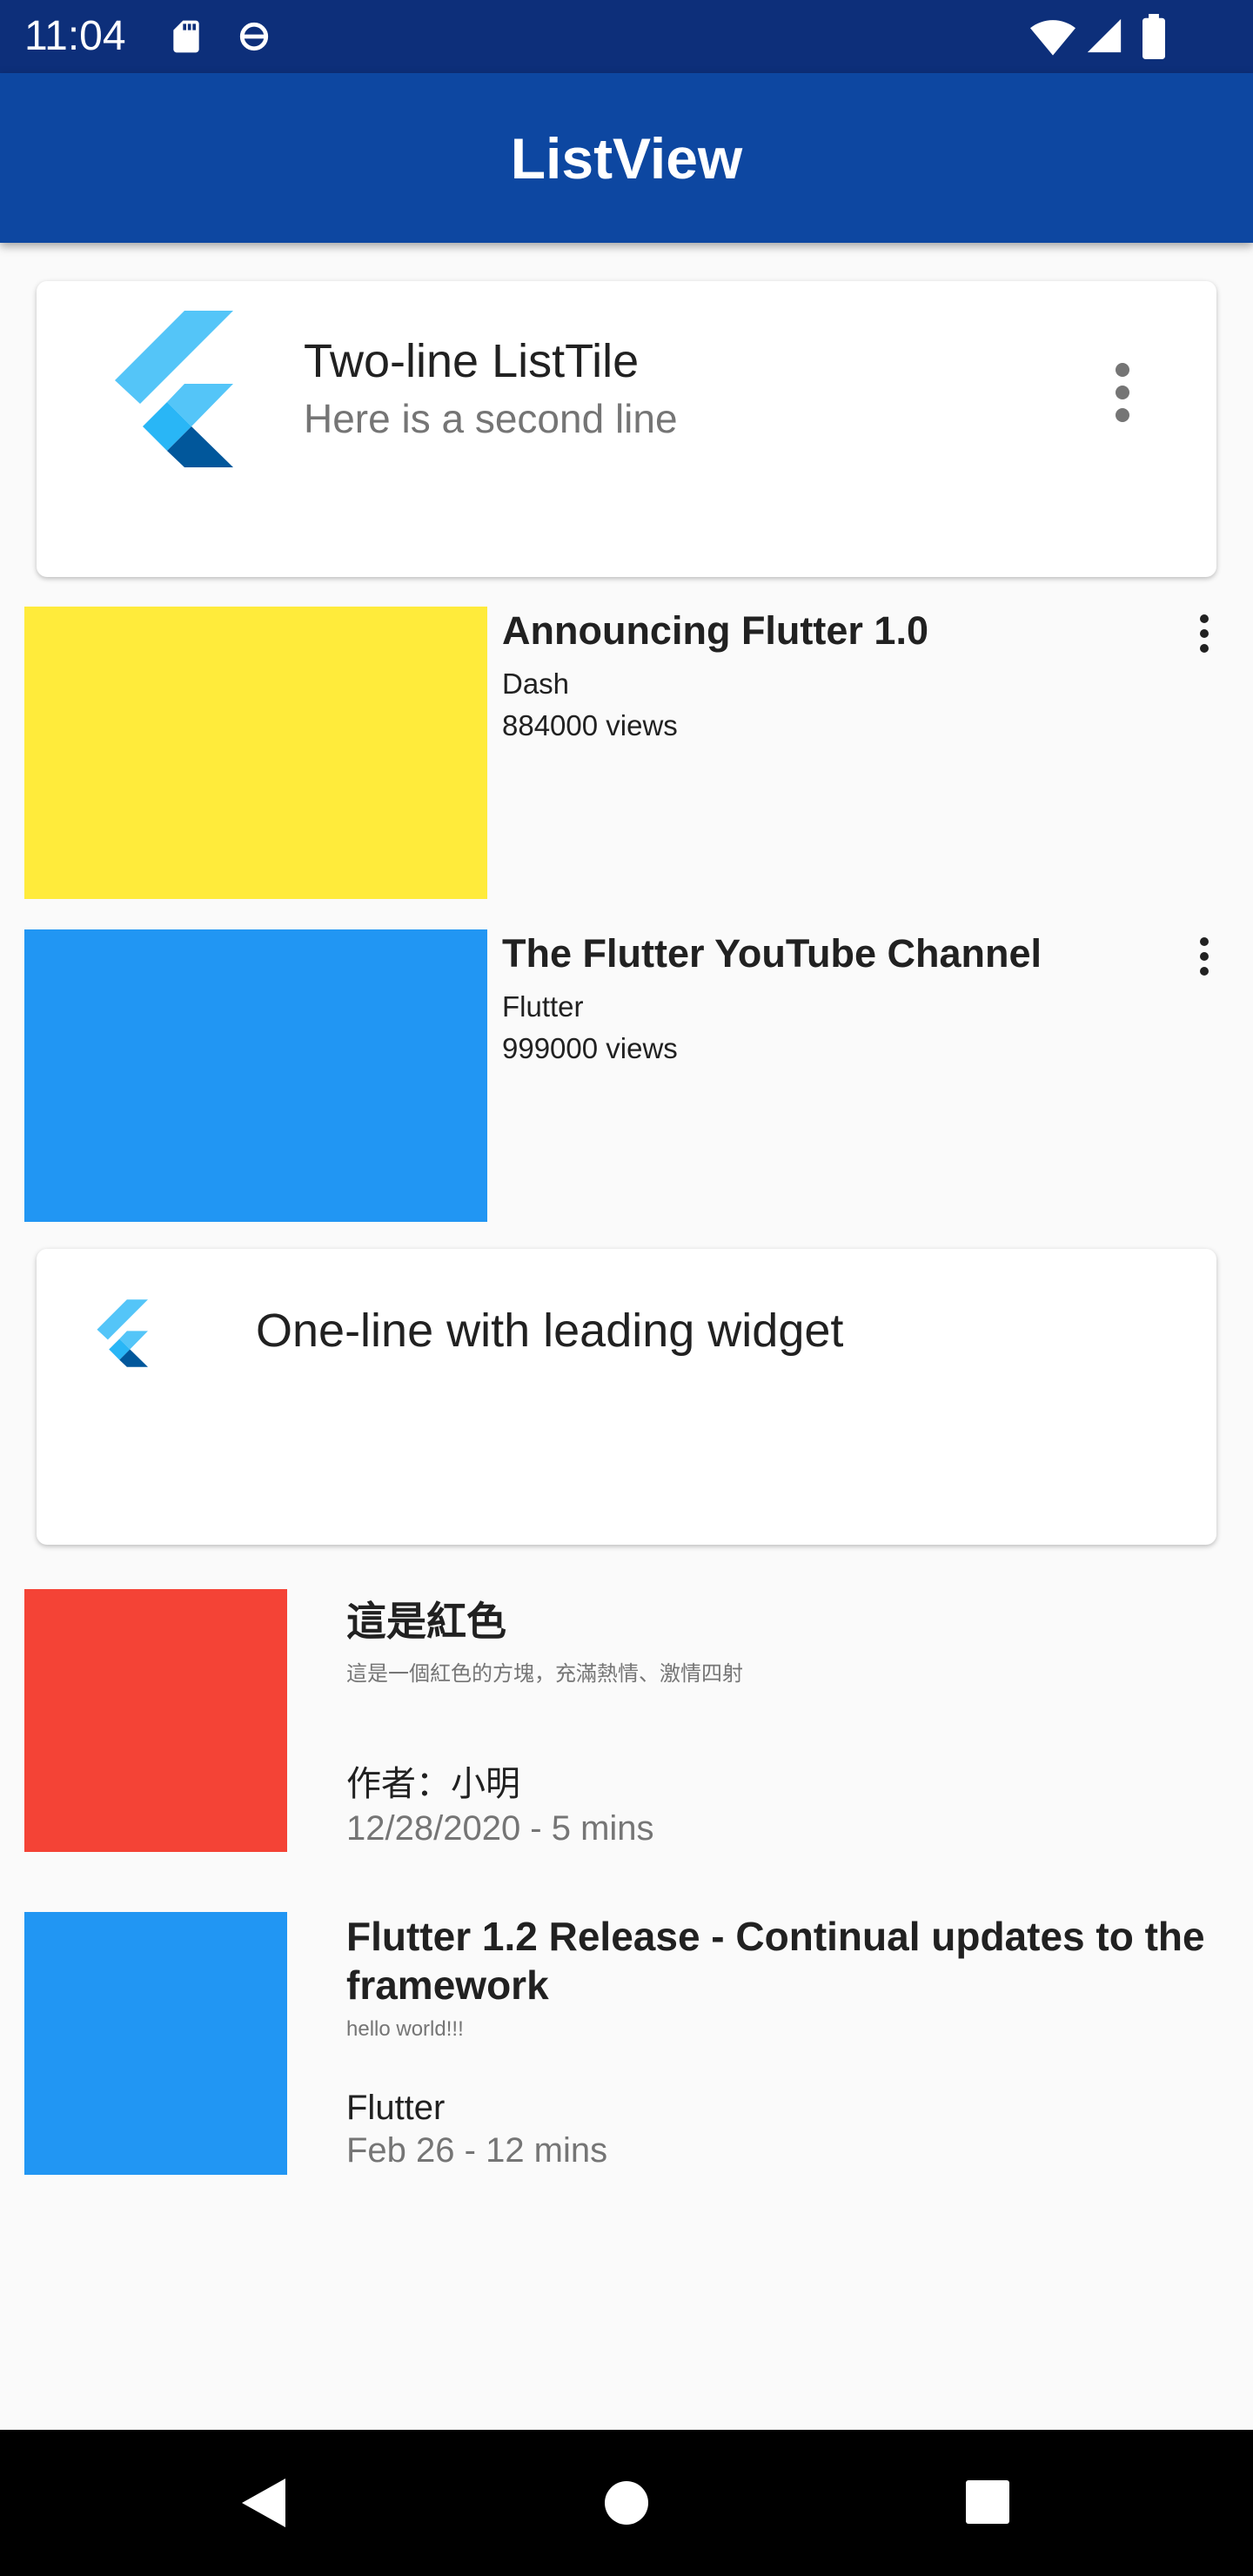 Image resolution: width=1253 pixels, height=2576 pixels. Describe the element at coordinates (264, 2503) in the screenshot. I see `back-icon` at that location.